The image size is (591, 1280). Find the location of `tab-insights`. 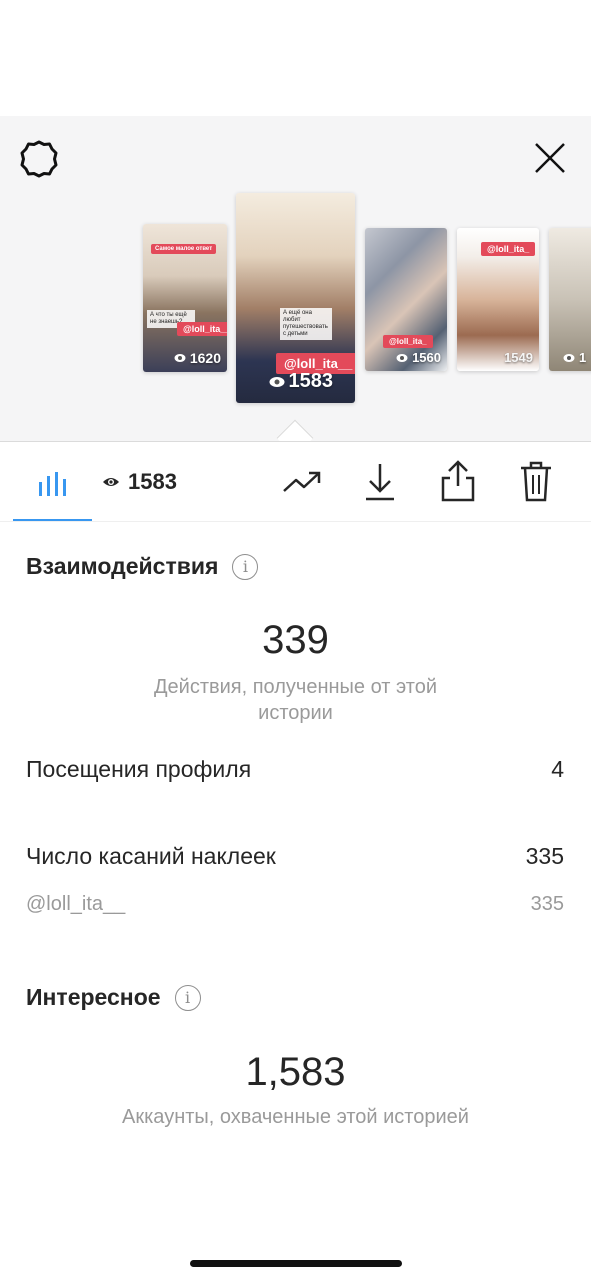

tab-insights is located at coordinates (53, 482).